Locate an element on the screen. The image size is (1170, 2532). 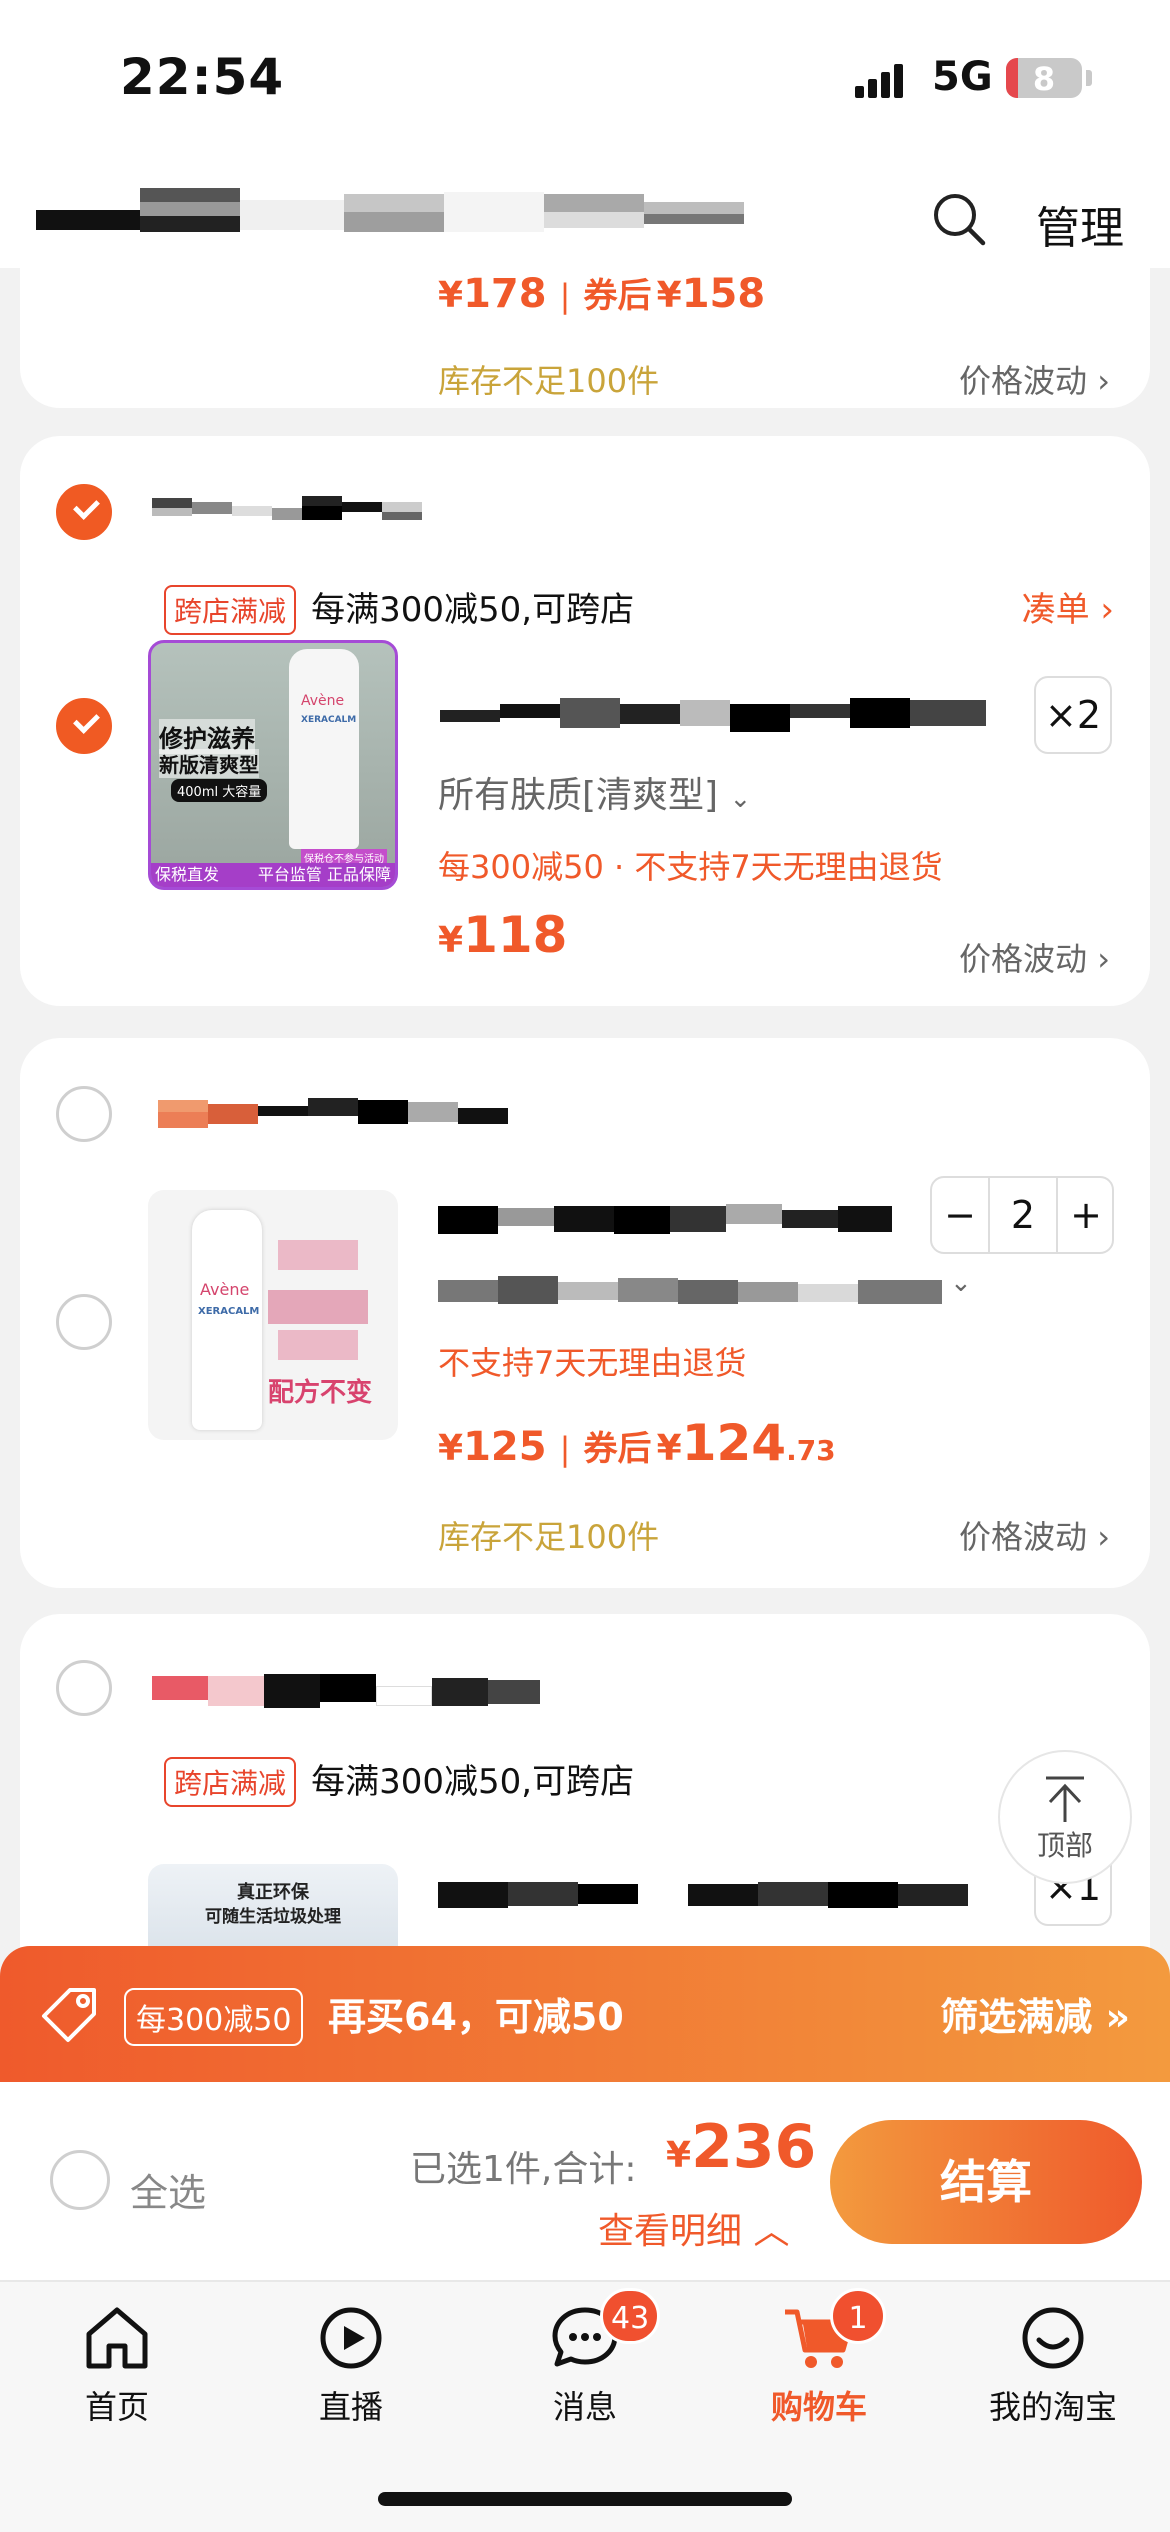
product-thumbnail: 真正环保 可随生活垃圾处理 is located at coordinates (273, 1906).